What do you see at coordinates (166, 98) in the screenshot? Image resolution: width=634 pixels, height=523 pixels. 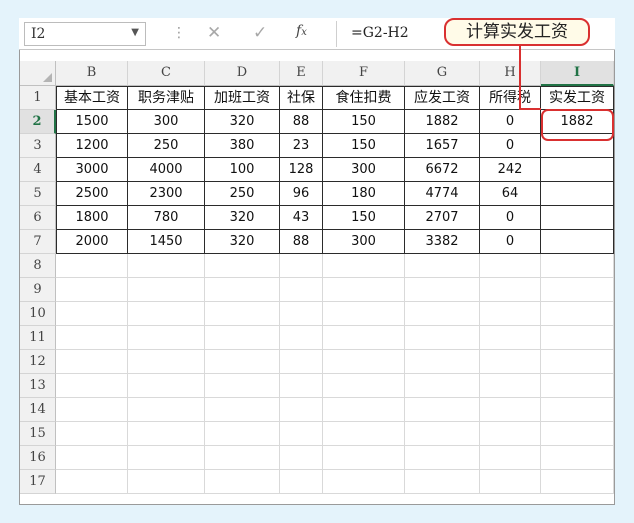 I see `header-cell: 职务津贴` at bounding box center [166, 98].